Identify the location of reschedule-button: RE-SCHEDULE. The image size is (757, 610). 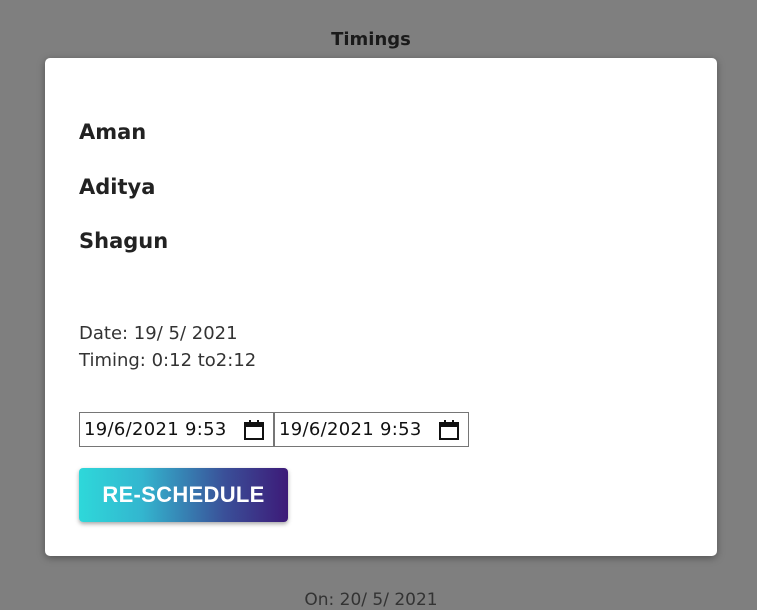
(183, 495).